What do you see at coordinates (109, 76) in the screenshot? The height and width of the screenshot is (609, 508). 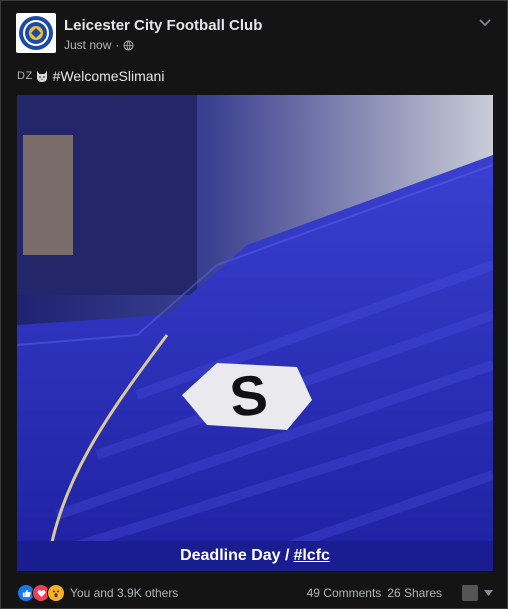 I see `caption-hashtag: #WelcomeSlimani` at bounding box center [109, 76].